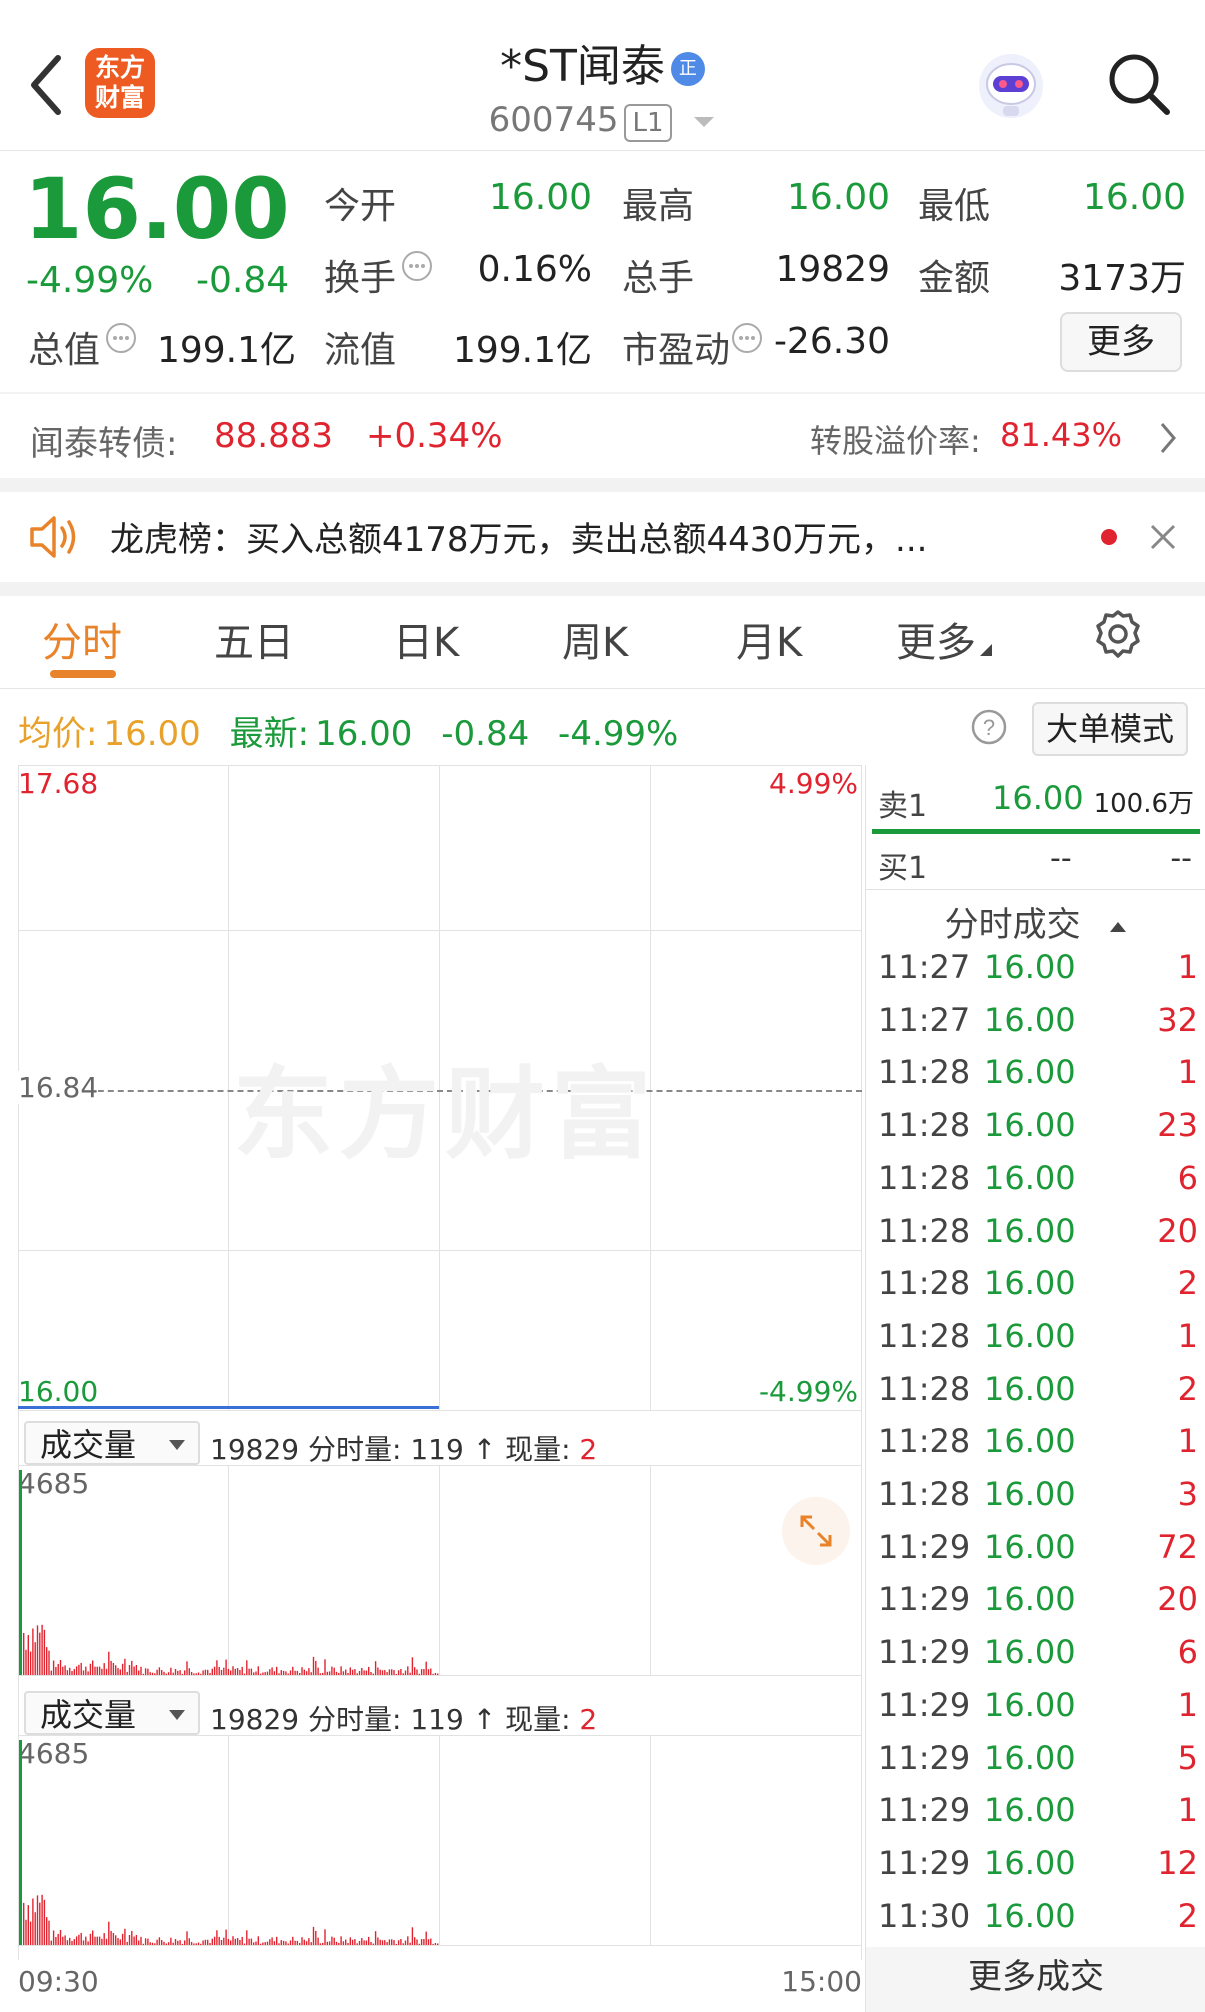 This screenshot has height=2012, width=1205. Describe the element at coordinates (1035, 1979) in the screenshot. I see `more-trades-button: 更多成交` at that location.